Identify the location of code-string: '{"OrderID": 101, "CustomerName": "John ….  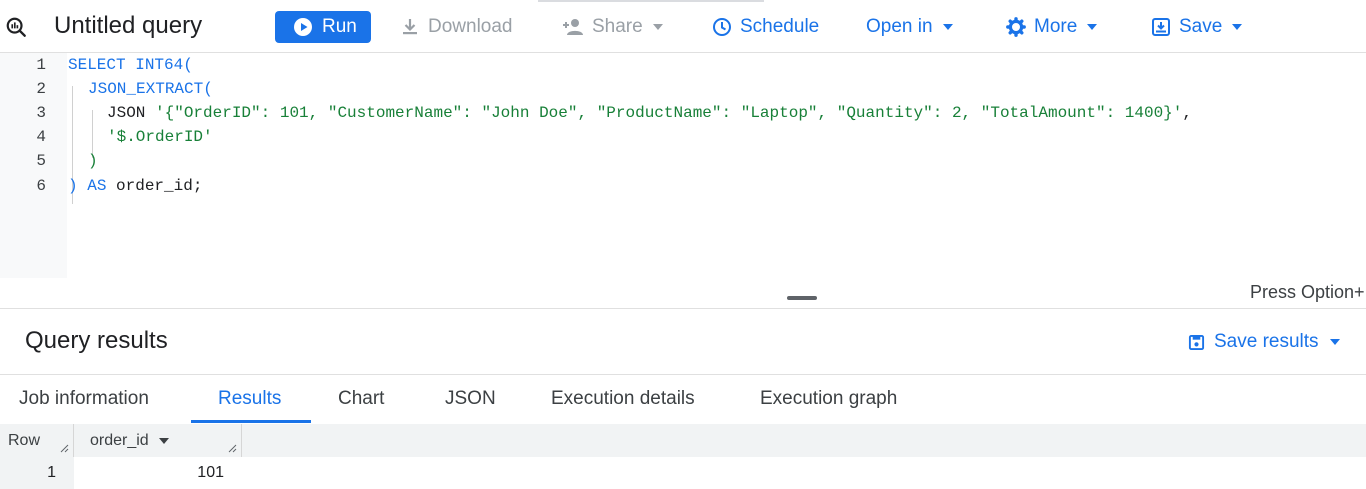
(669, 113).